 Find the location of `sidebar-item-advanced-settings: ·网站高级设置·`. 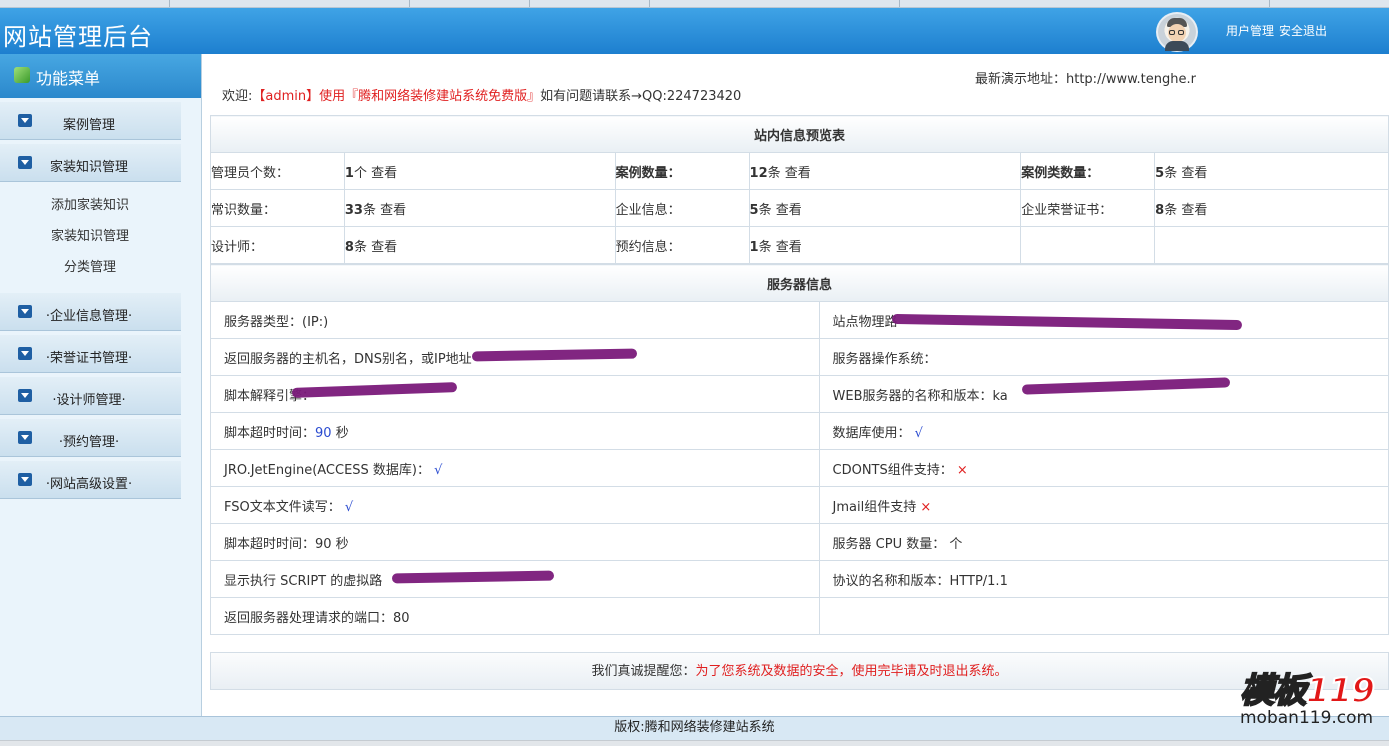

sidebar-item-advanced-settings: ·网站高级设置· is located at coordinates (90, 480).